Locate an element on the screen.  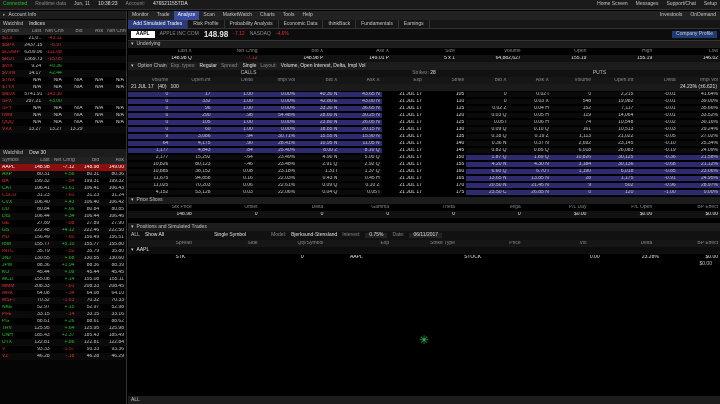
chain-col-header: Delta is located at coordinates (656, 80).